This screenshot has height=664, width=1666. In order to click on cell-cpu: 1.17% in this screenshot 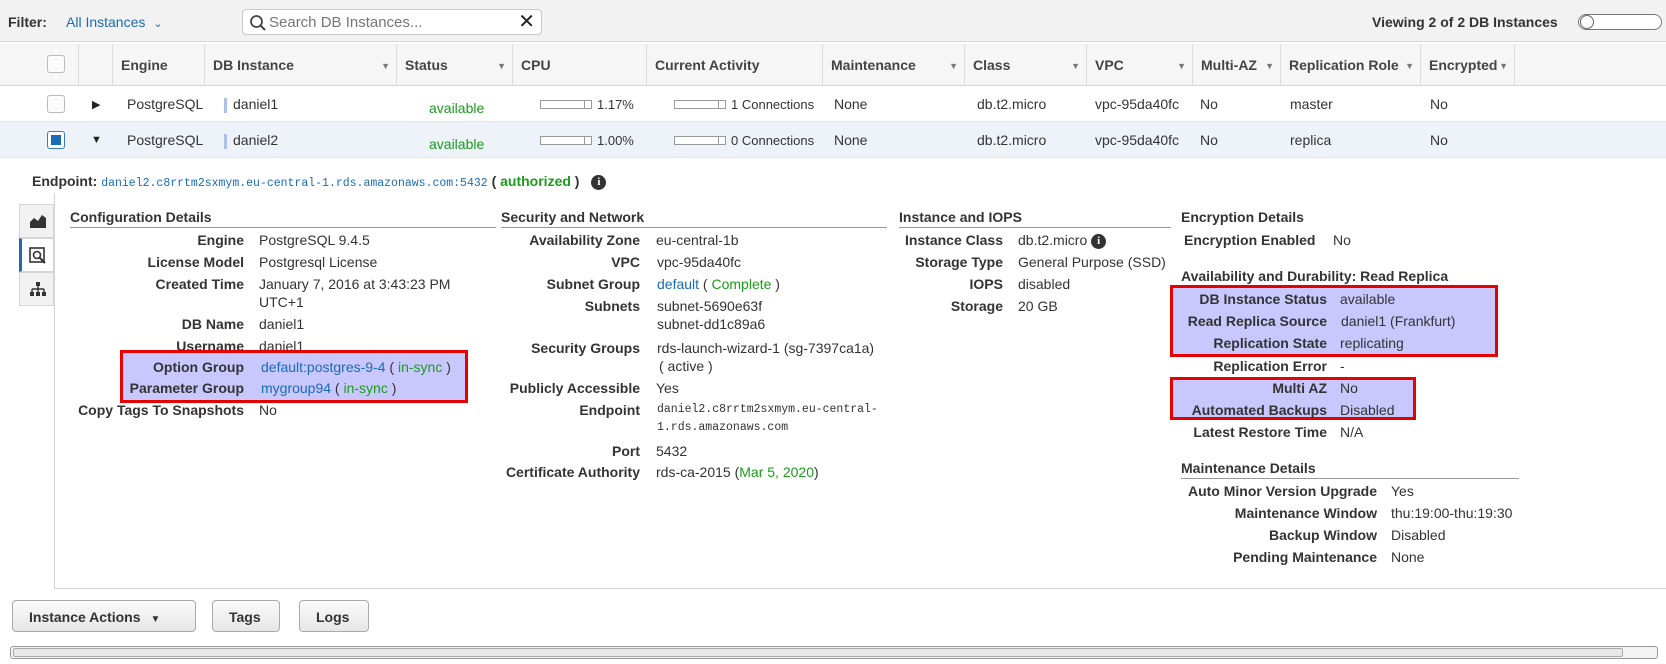, I will do `click(615, 104)`.